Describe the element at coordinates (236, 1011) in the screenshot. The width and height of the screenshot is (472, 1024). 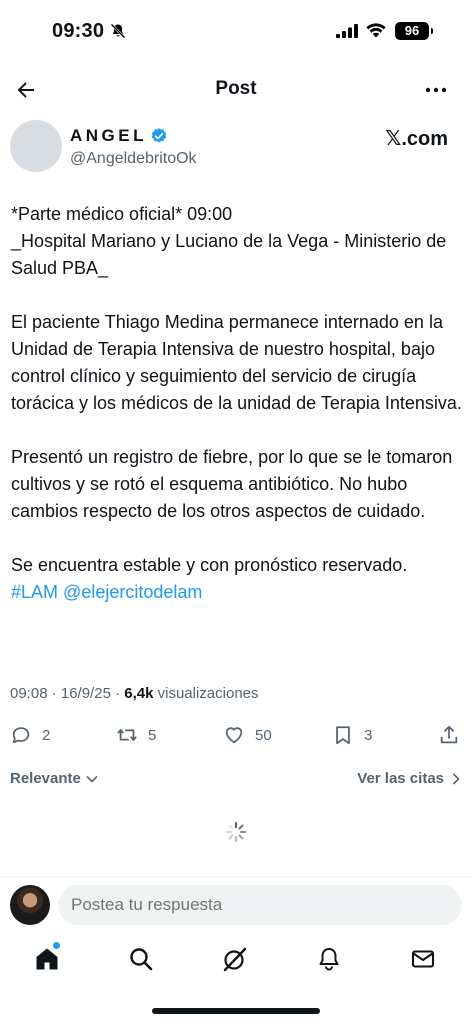
I see `home-indicator` at that location.